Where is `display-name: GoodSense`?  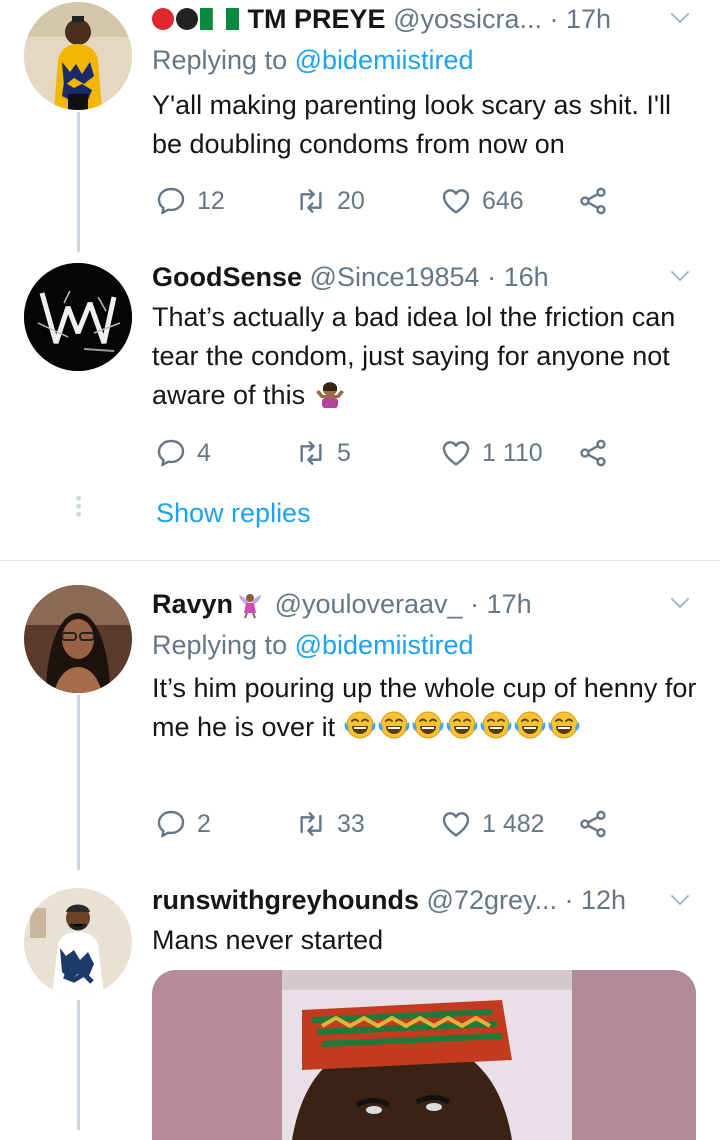
display-name: GoodSense is located at coordinates (227, 277).